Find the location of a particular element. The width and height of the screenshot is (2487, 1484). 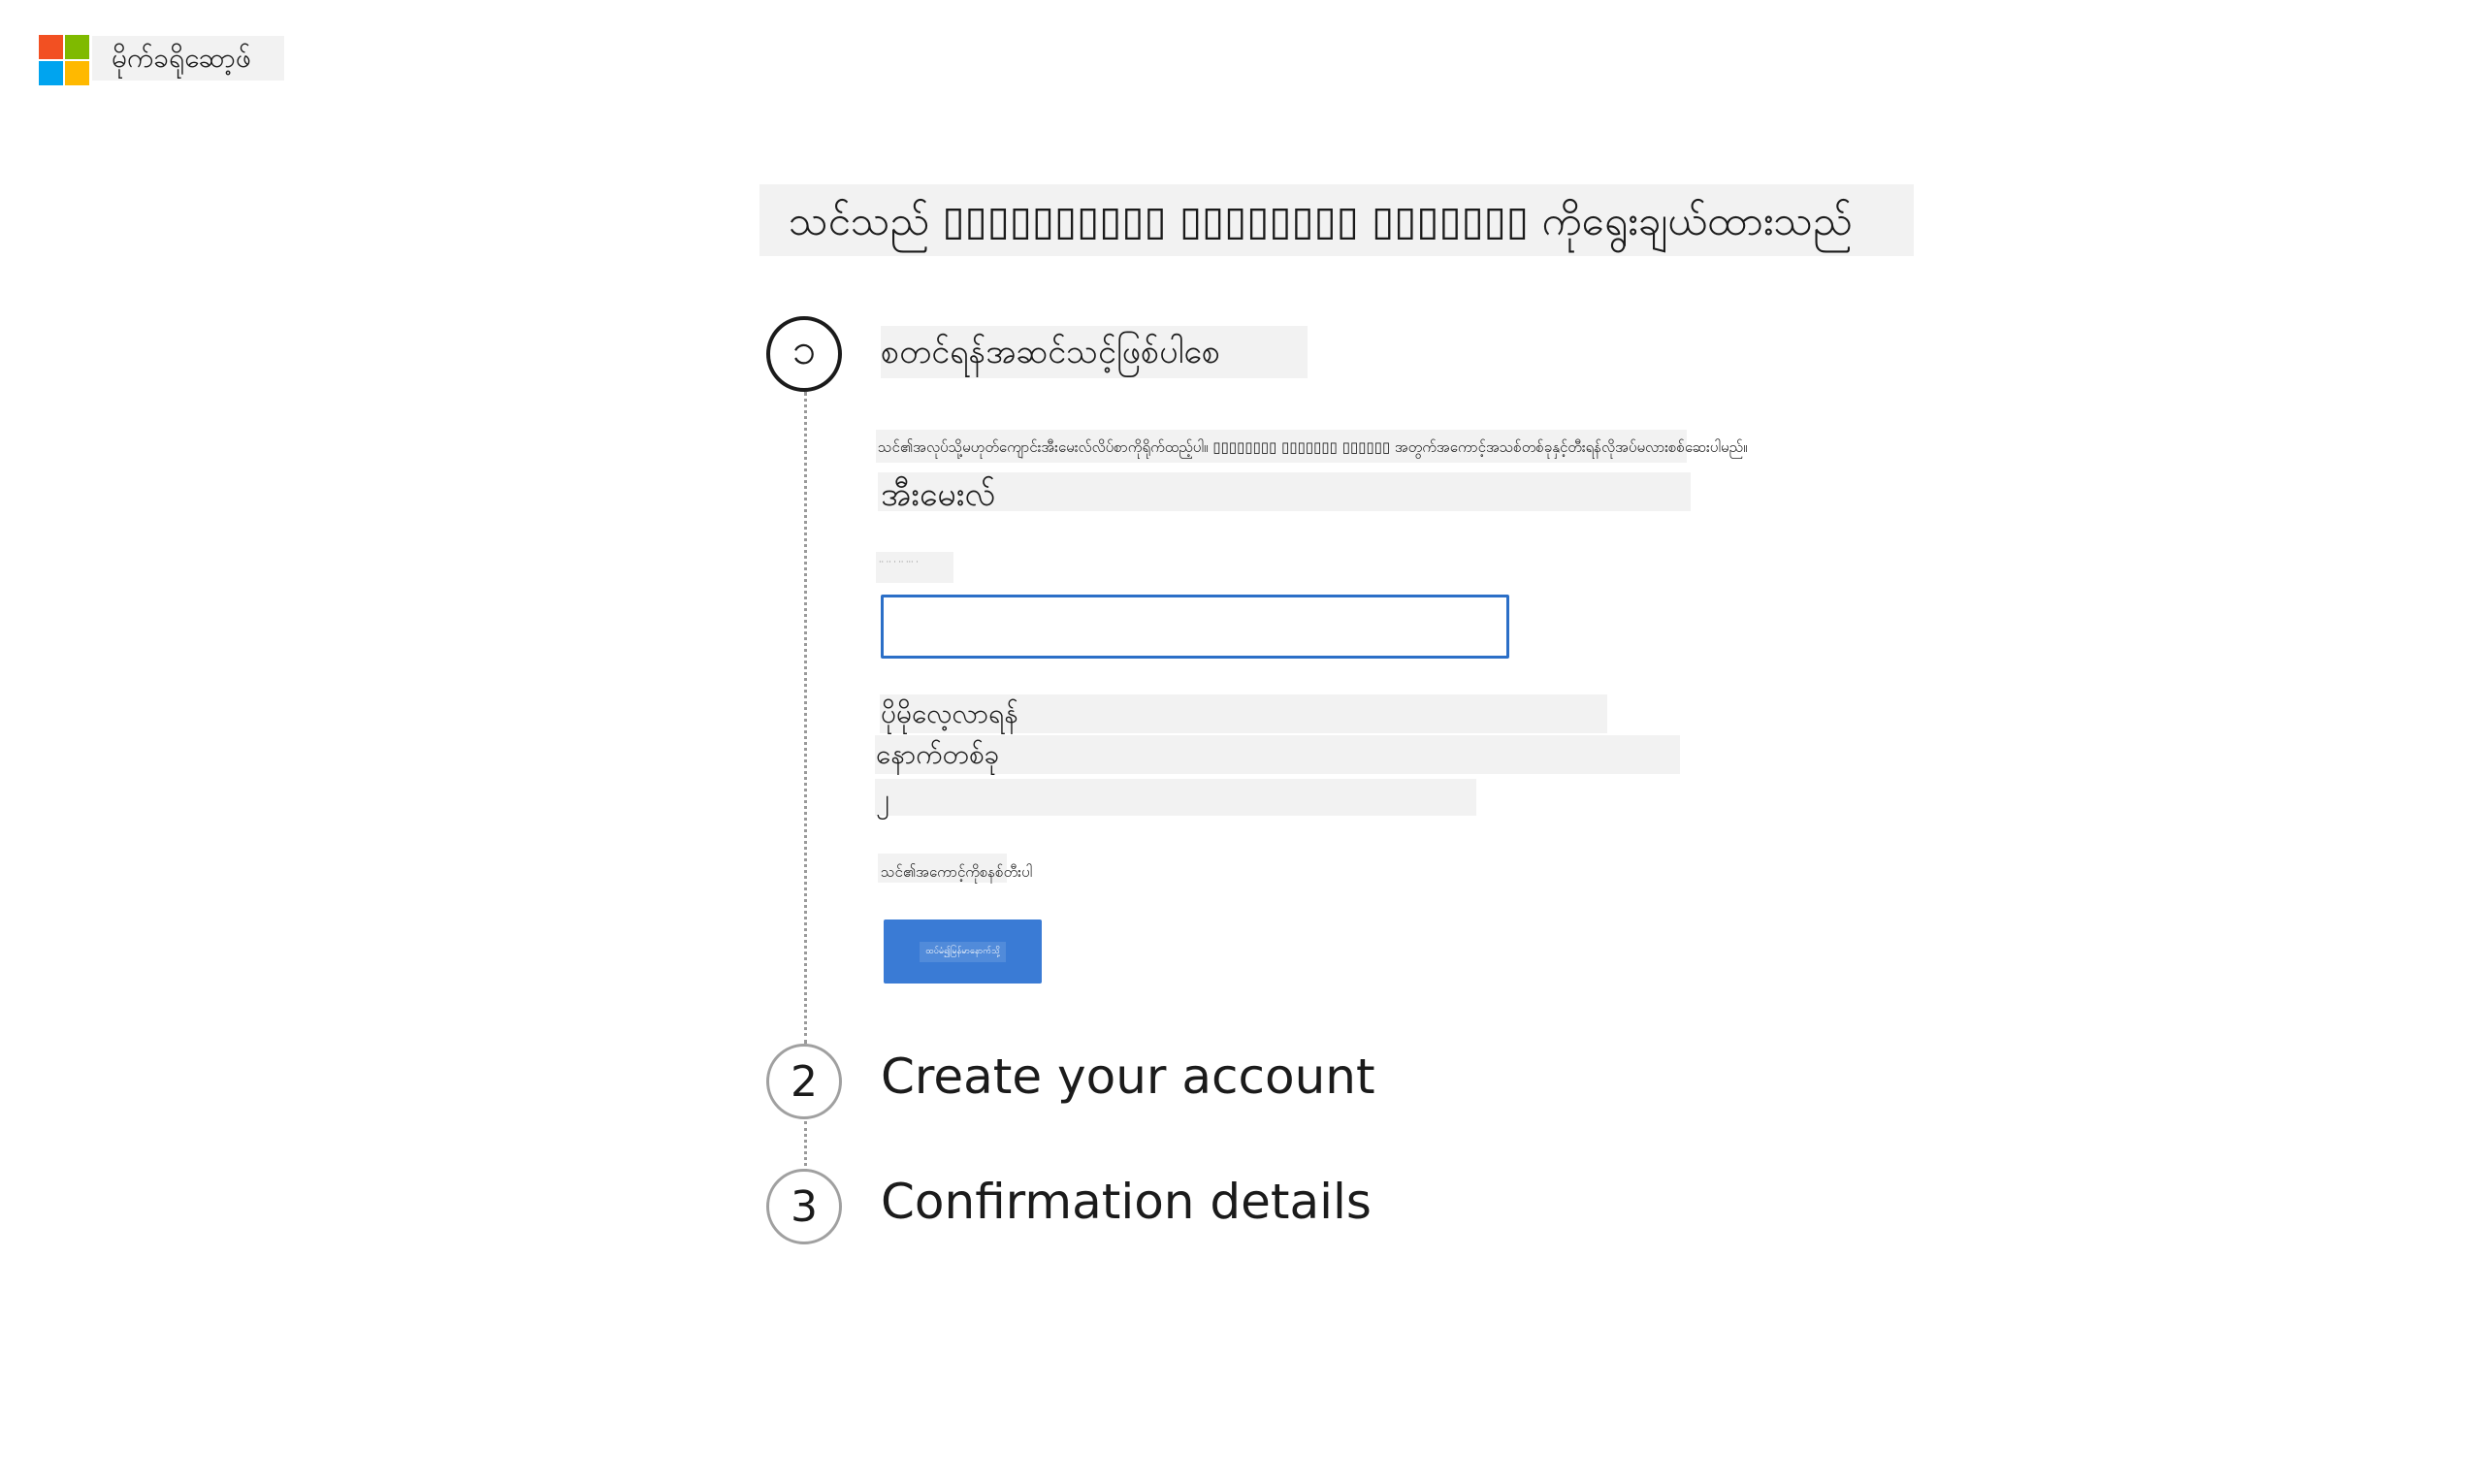

step-1-title: စတင်ရန်အဆင်သင့်ဖြစ်ပါစေ is located at coordinates (1050, 352).